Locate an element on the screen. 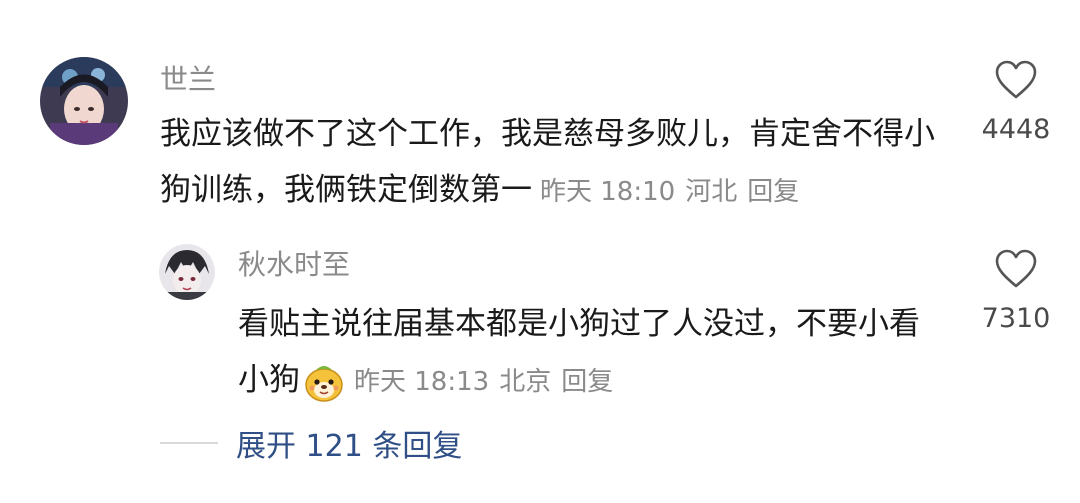 Image resolution: width=1080 pixels, height=503 pixels. comment-meta: 昨天 18:13 北京 回复 is located at coordinates (488, 382).